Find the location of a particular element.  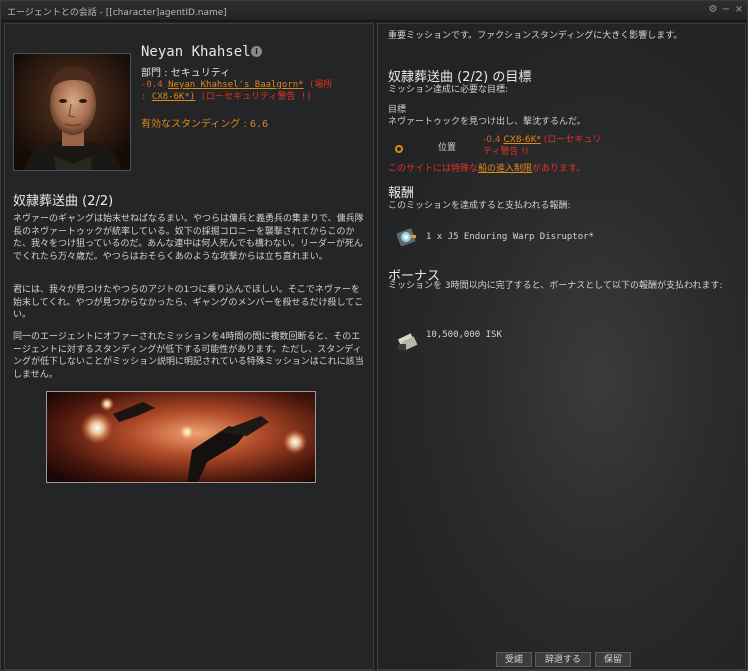

objective-lowsec-warning-cont: ティ警告 !) is located at coordinates (506, 152).